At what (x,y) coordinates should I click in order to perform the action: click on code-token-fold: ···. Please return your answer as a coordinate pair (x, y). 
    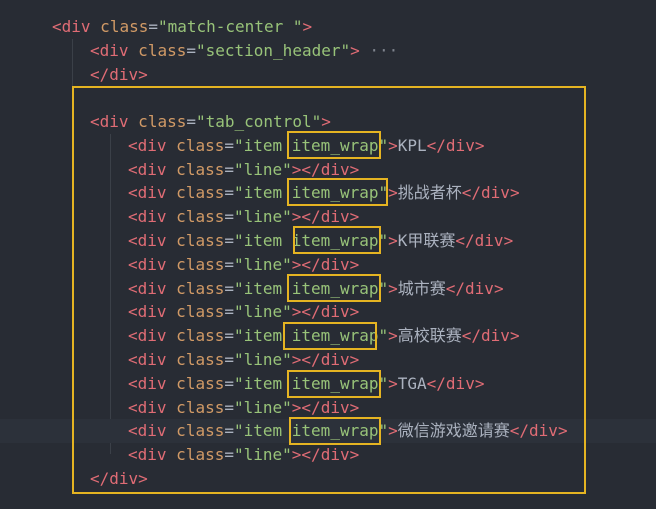
    Looking at the image, I should click on (379, 50).